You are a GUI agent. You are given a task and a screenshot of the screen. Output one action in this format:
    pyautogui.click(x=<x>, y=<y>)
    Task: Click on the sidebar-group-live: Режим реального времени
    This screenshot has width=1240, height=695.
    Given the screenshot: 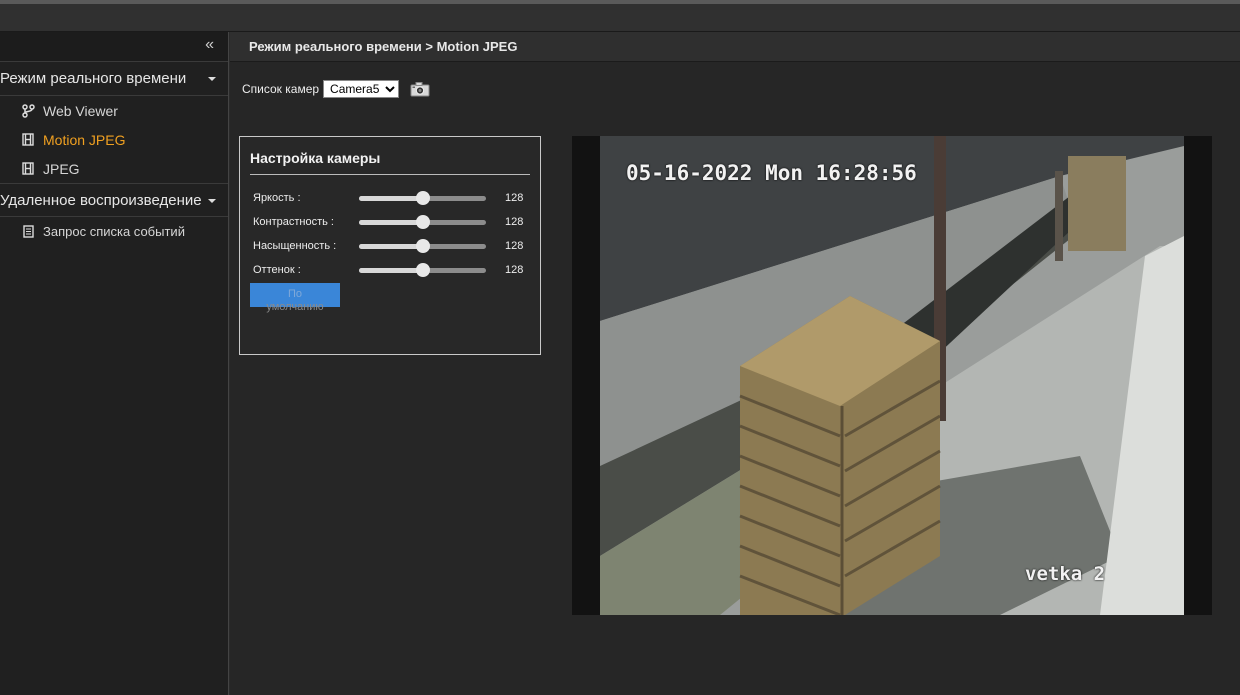 What is the action you would take?
    pyautogui.click(x=114, y=79)
    